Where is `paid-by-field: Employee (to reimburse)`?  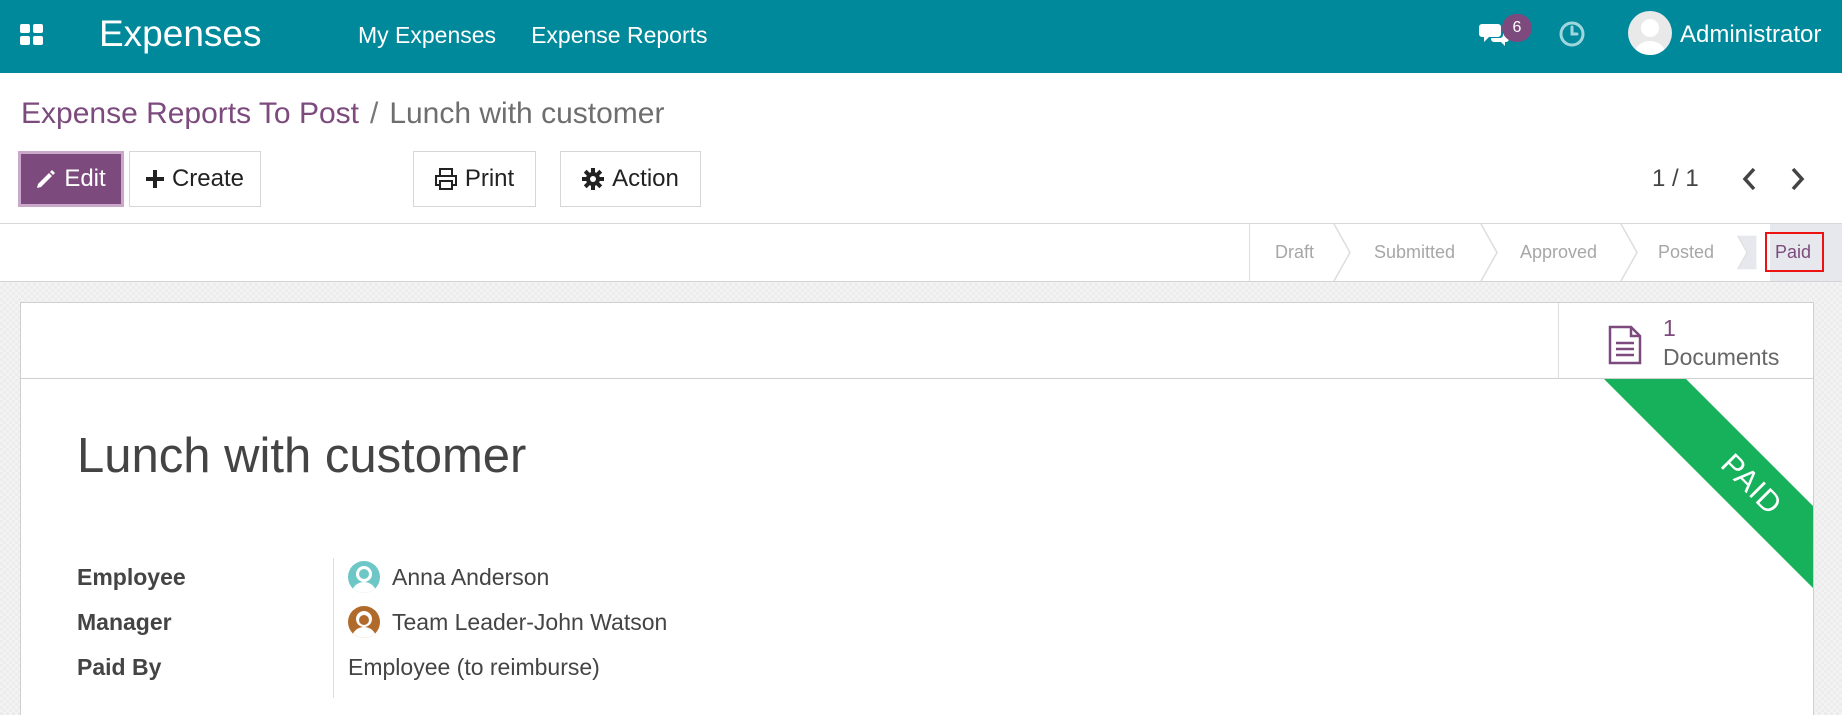
paid-by-field: Employee (to reimburse) is located at coordinates (474, 667).